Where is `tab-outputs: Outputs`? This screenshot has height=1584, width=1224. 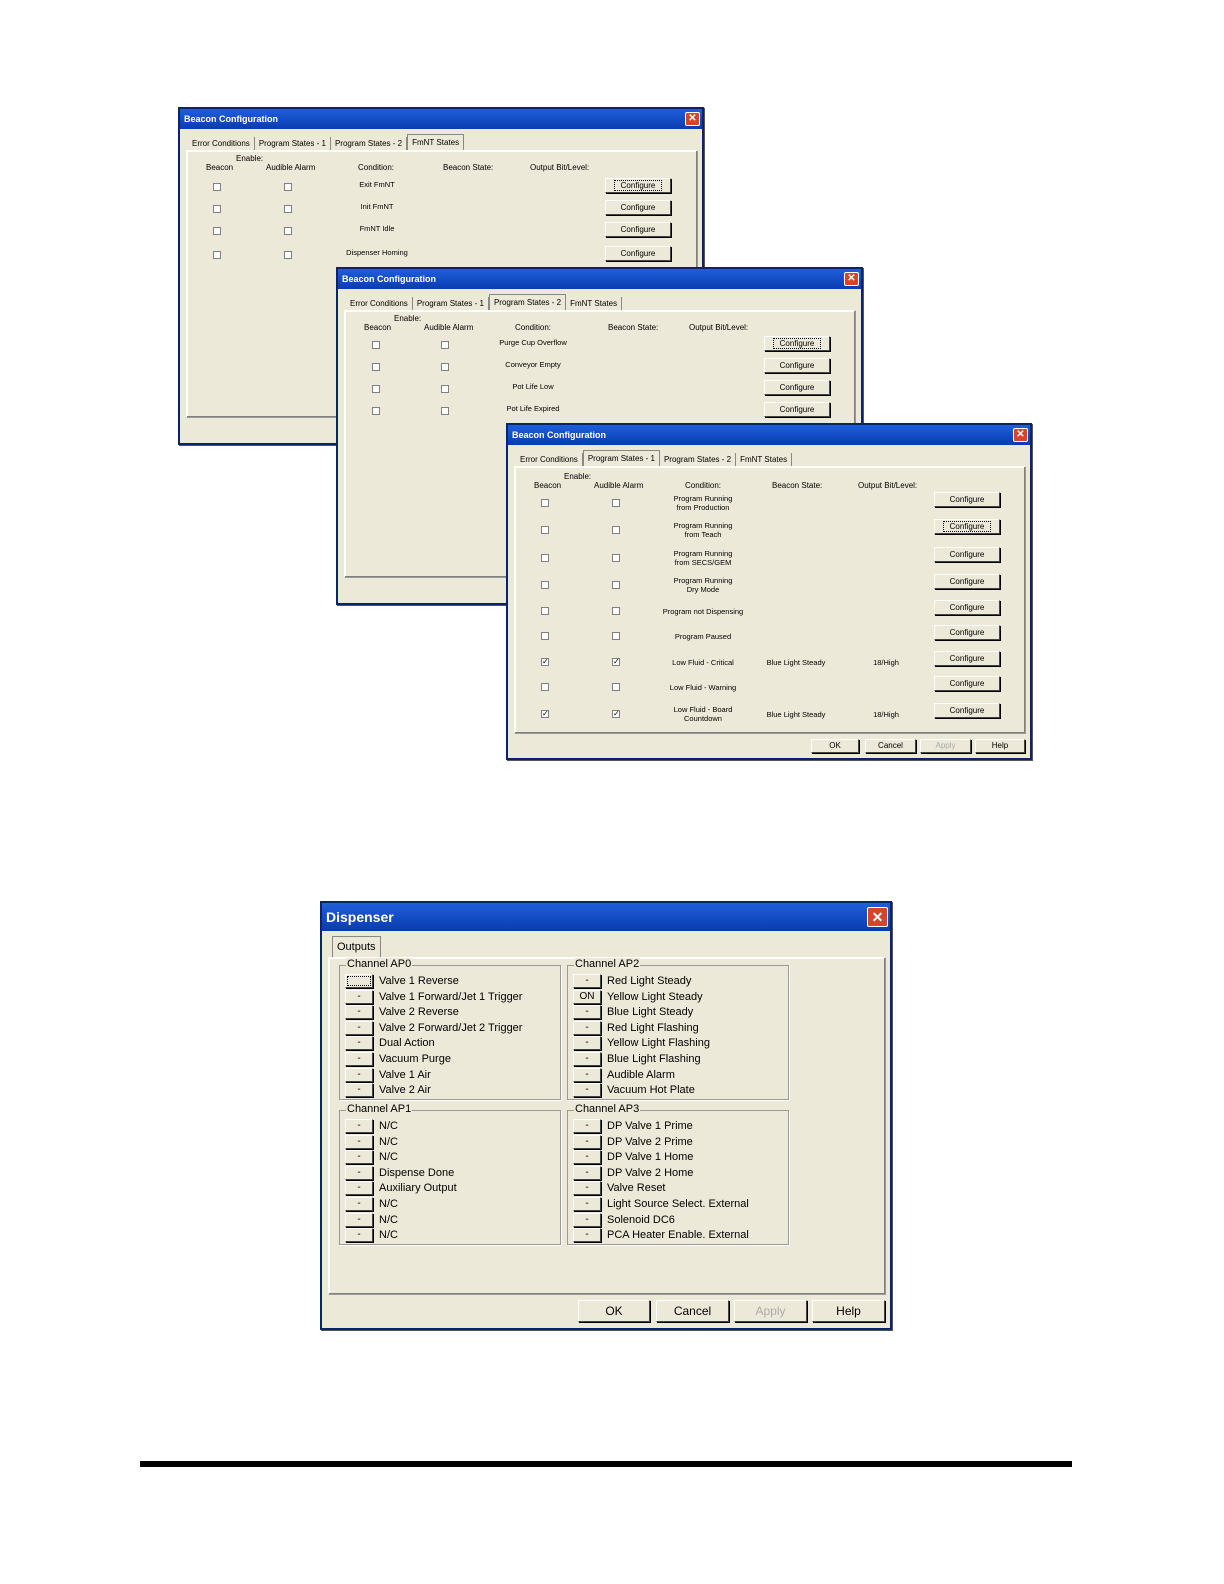
tab-outputs: Outputs is located at coordinates (356, 947).